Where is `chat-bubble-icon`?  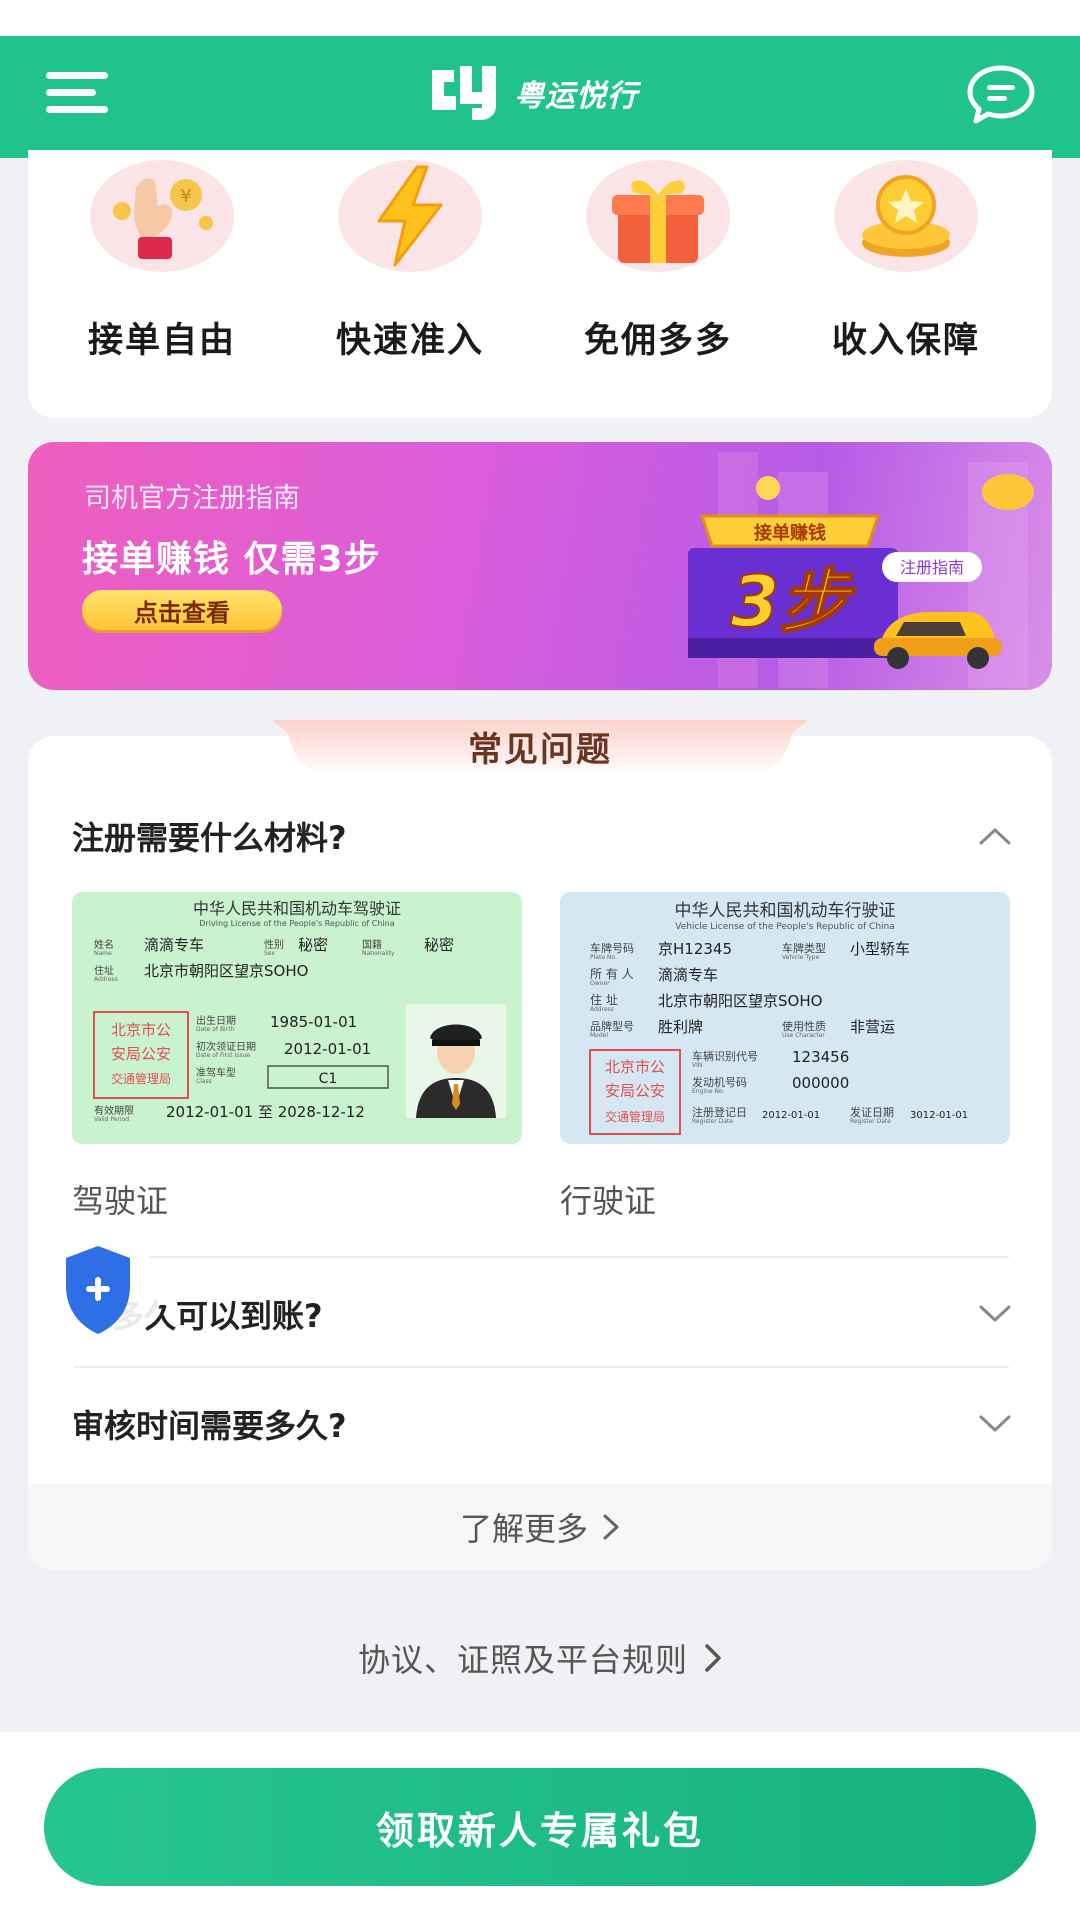
chat-bubble-icon is located at coordinates (1001, 94).